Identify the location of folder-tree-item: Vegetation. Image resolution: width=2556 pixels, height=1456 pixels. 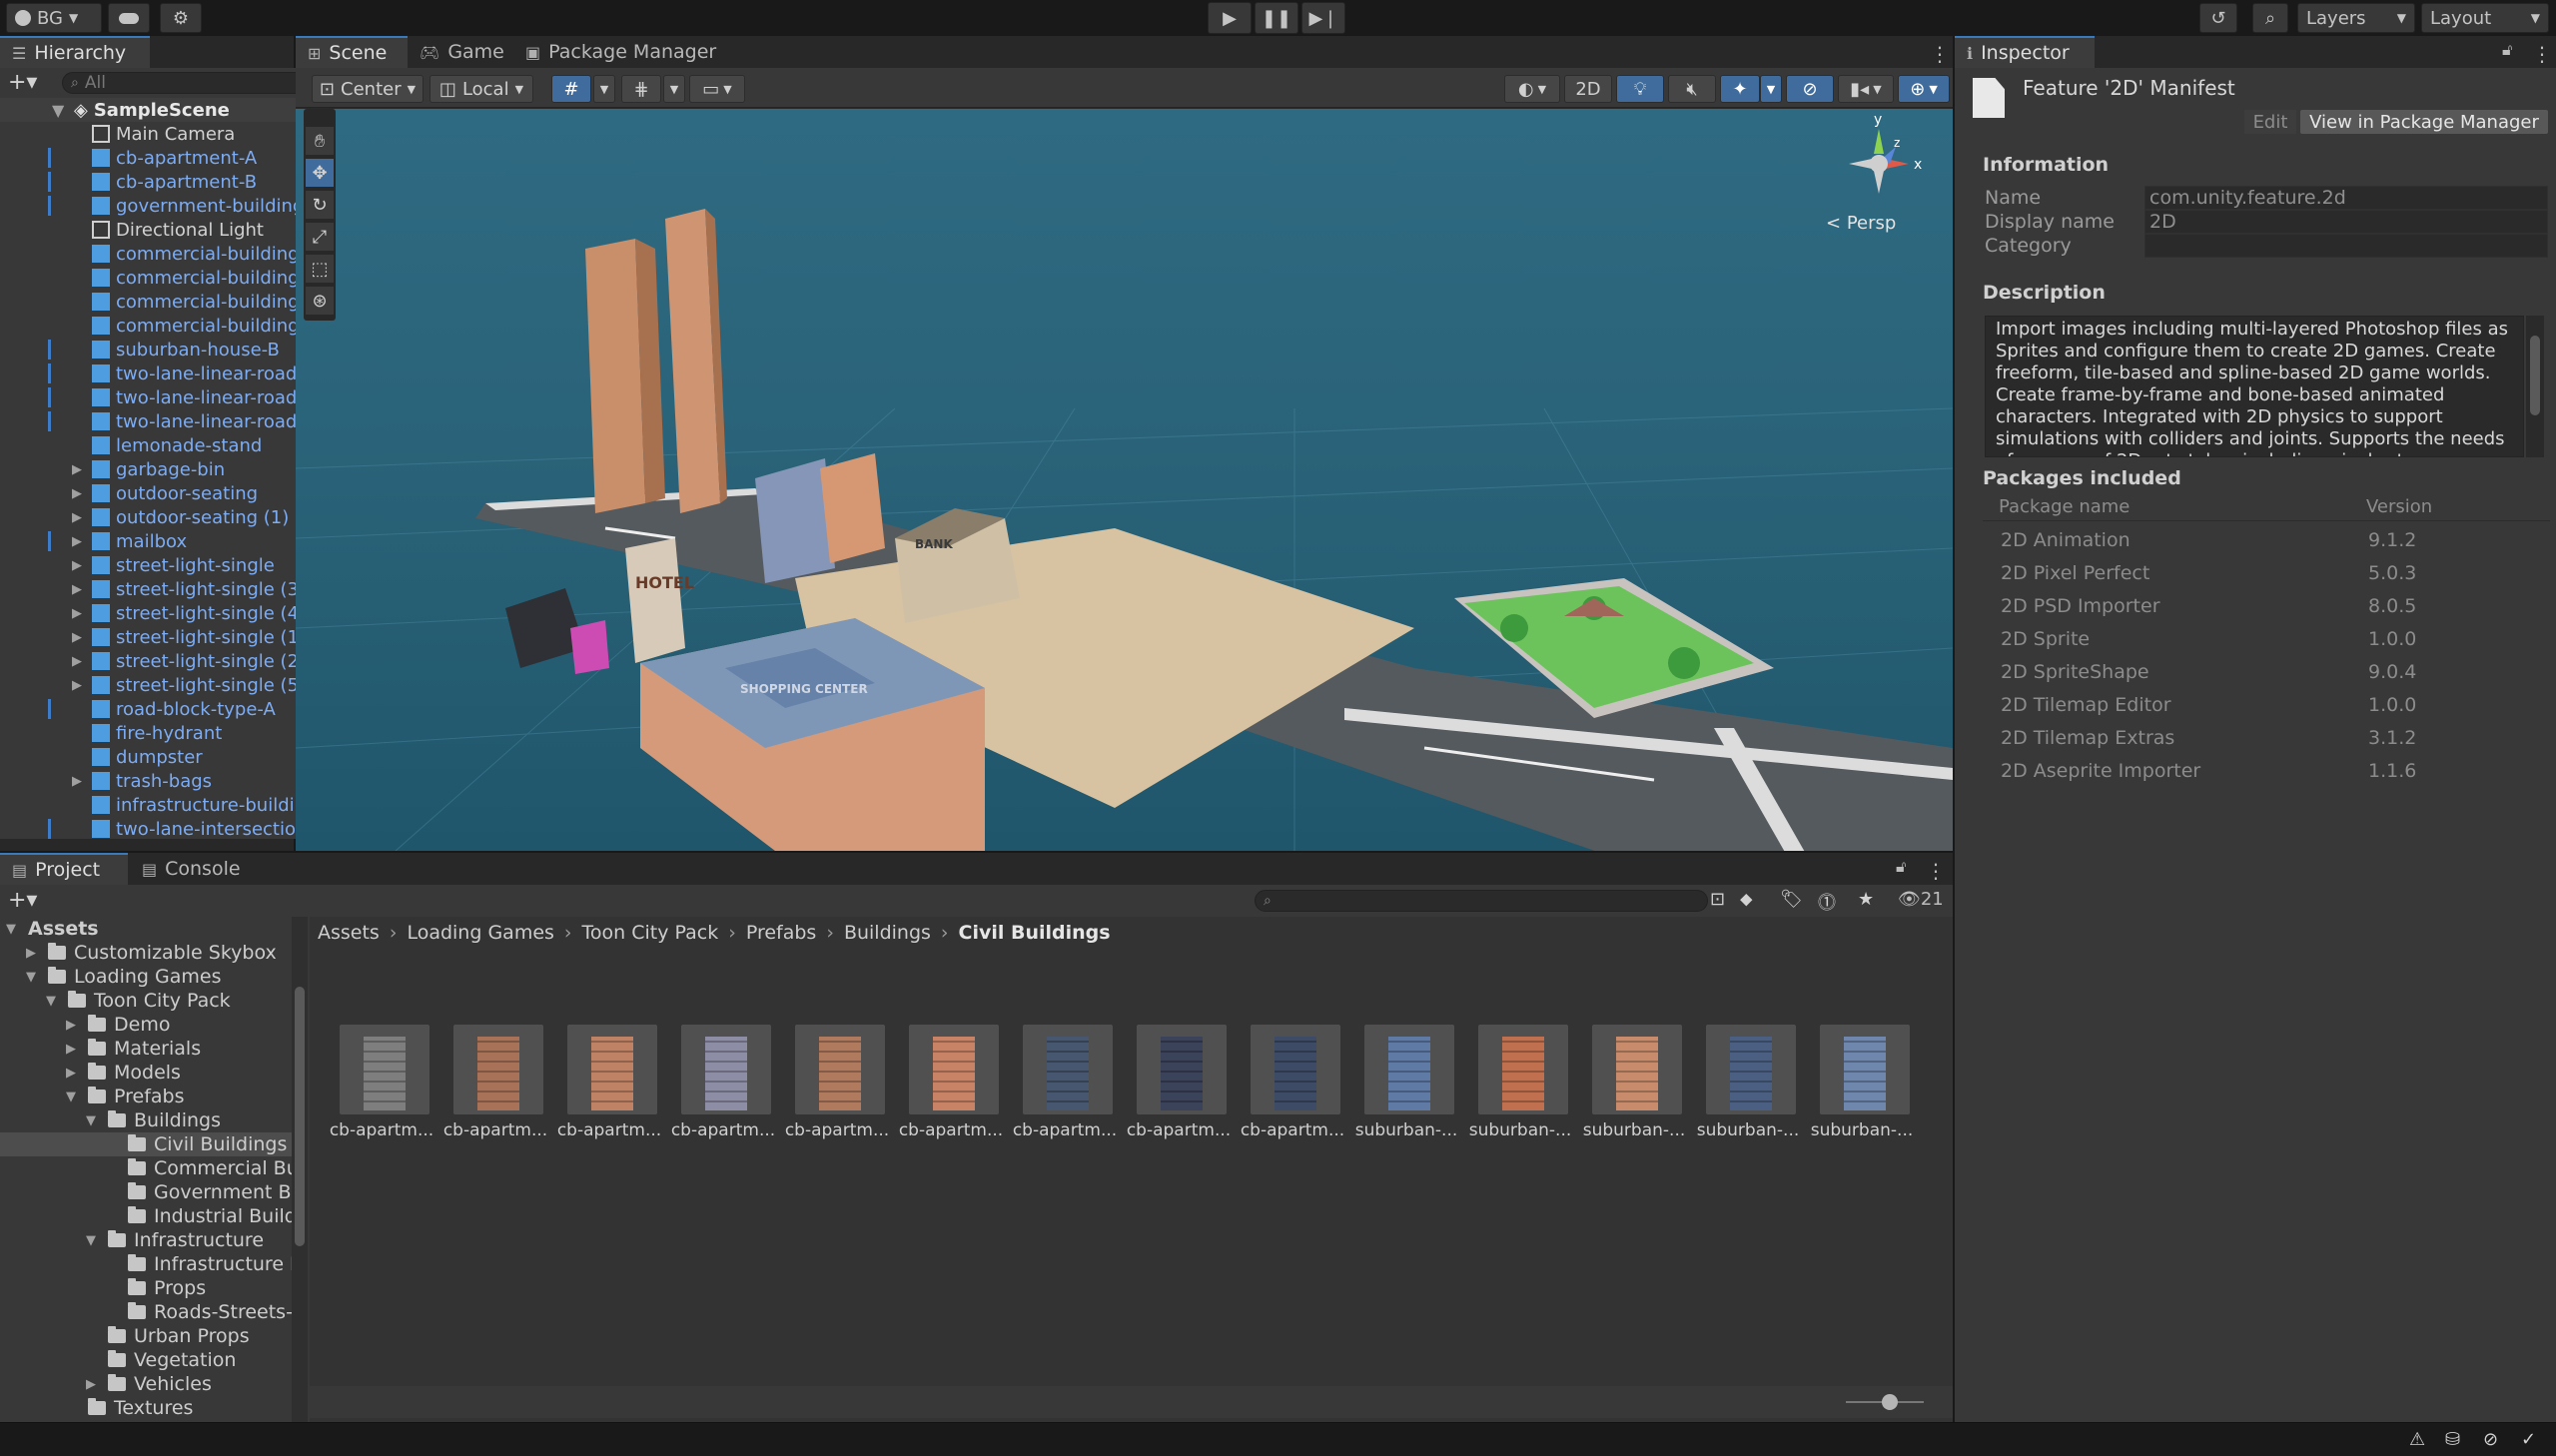
(146, 1360).